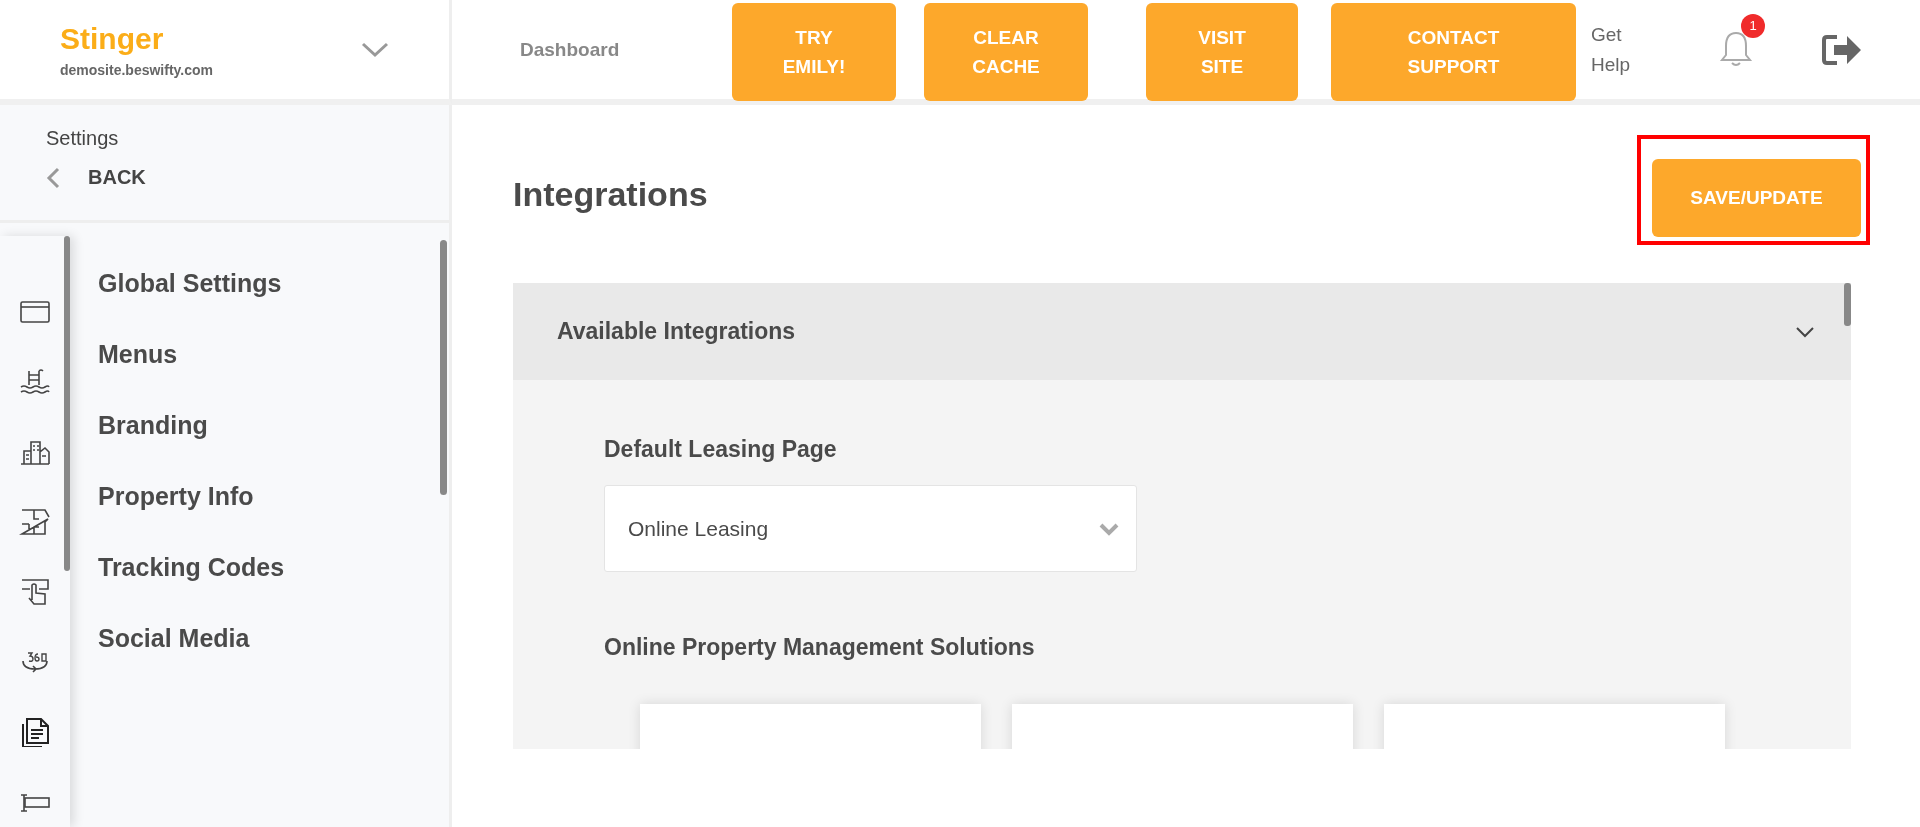  Describe the element at coordinates (1646, 49) in the screenshot. I see `help-link: Get Help` at that location.